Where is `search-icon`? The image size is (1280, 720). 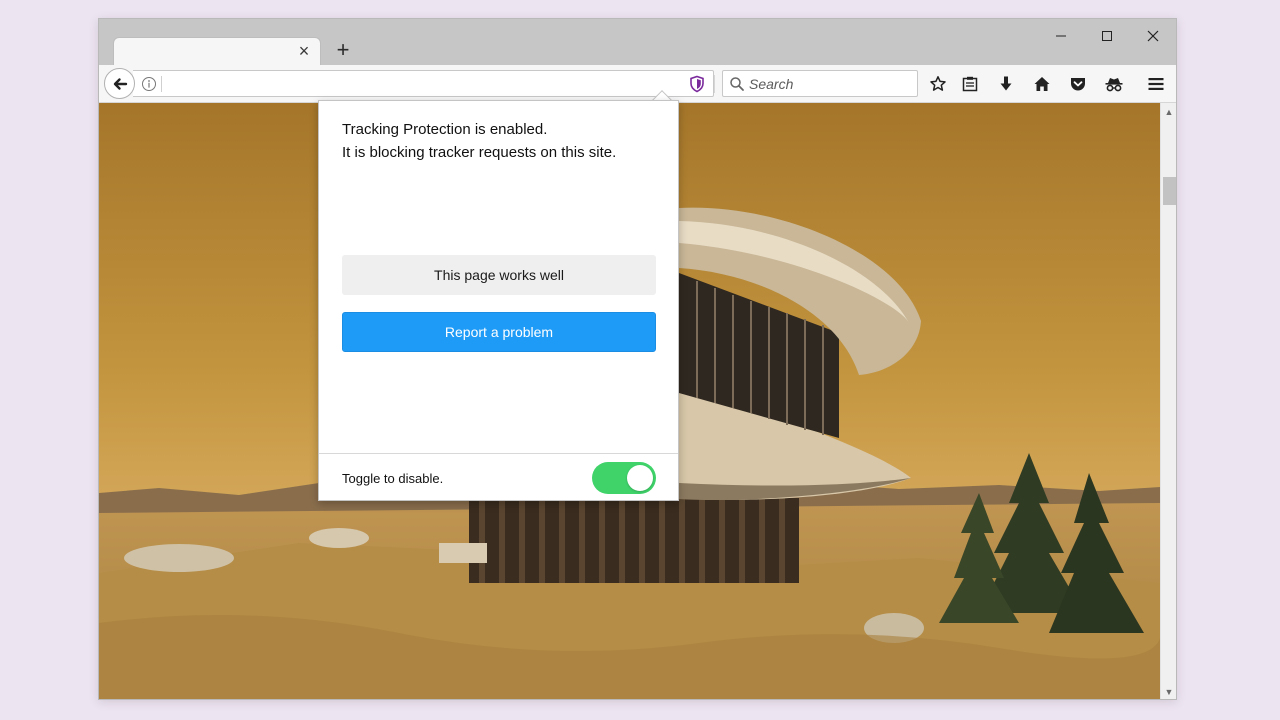 search-icon is located at coordinates (737, 84).